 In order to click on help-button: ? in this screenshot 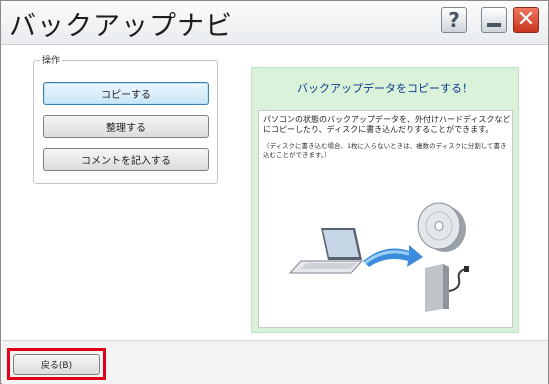, I will do `click(454, 20)`.